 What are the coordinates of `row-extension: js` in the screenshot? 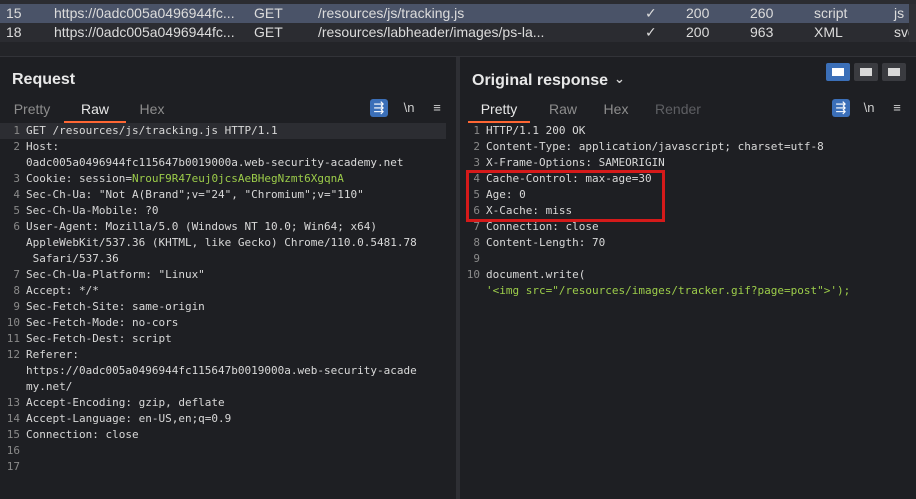 It's located at (899, 13).